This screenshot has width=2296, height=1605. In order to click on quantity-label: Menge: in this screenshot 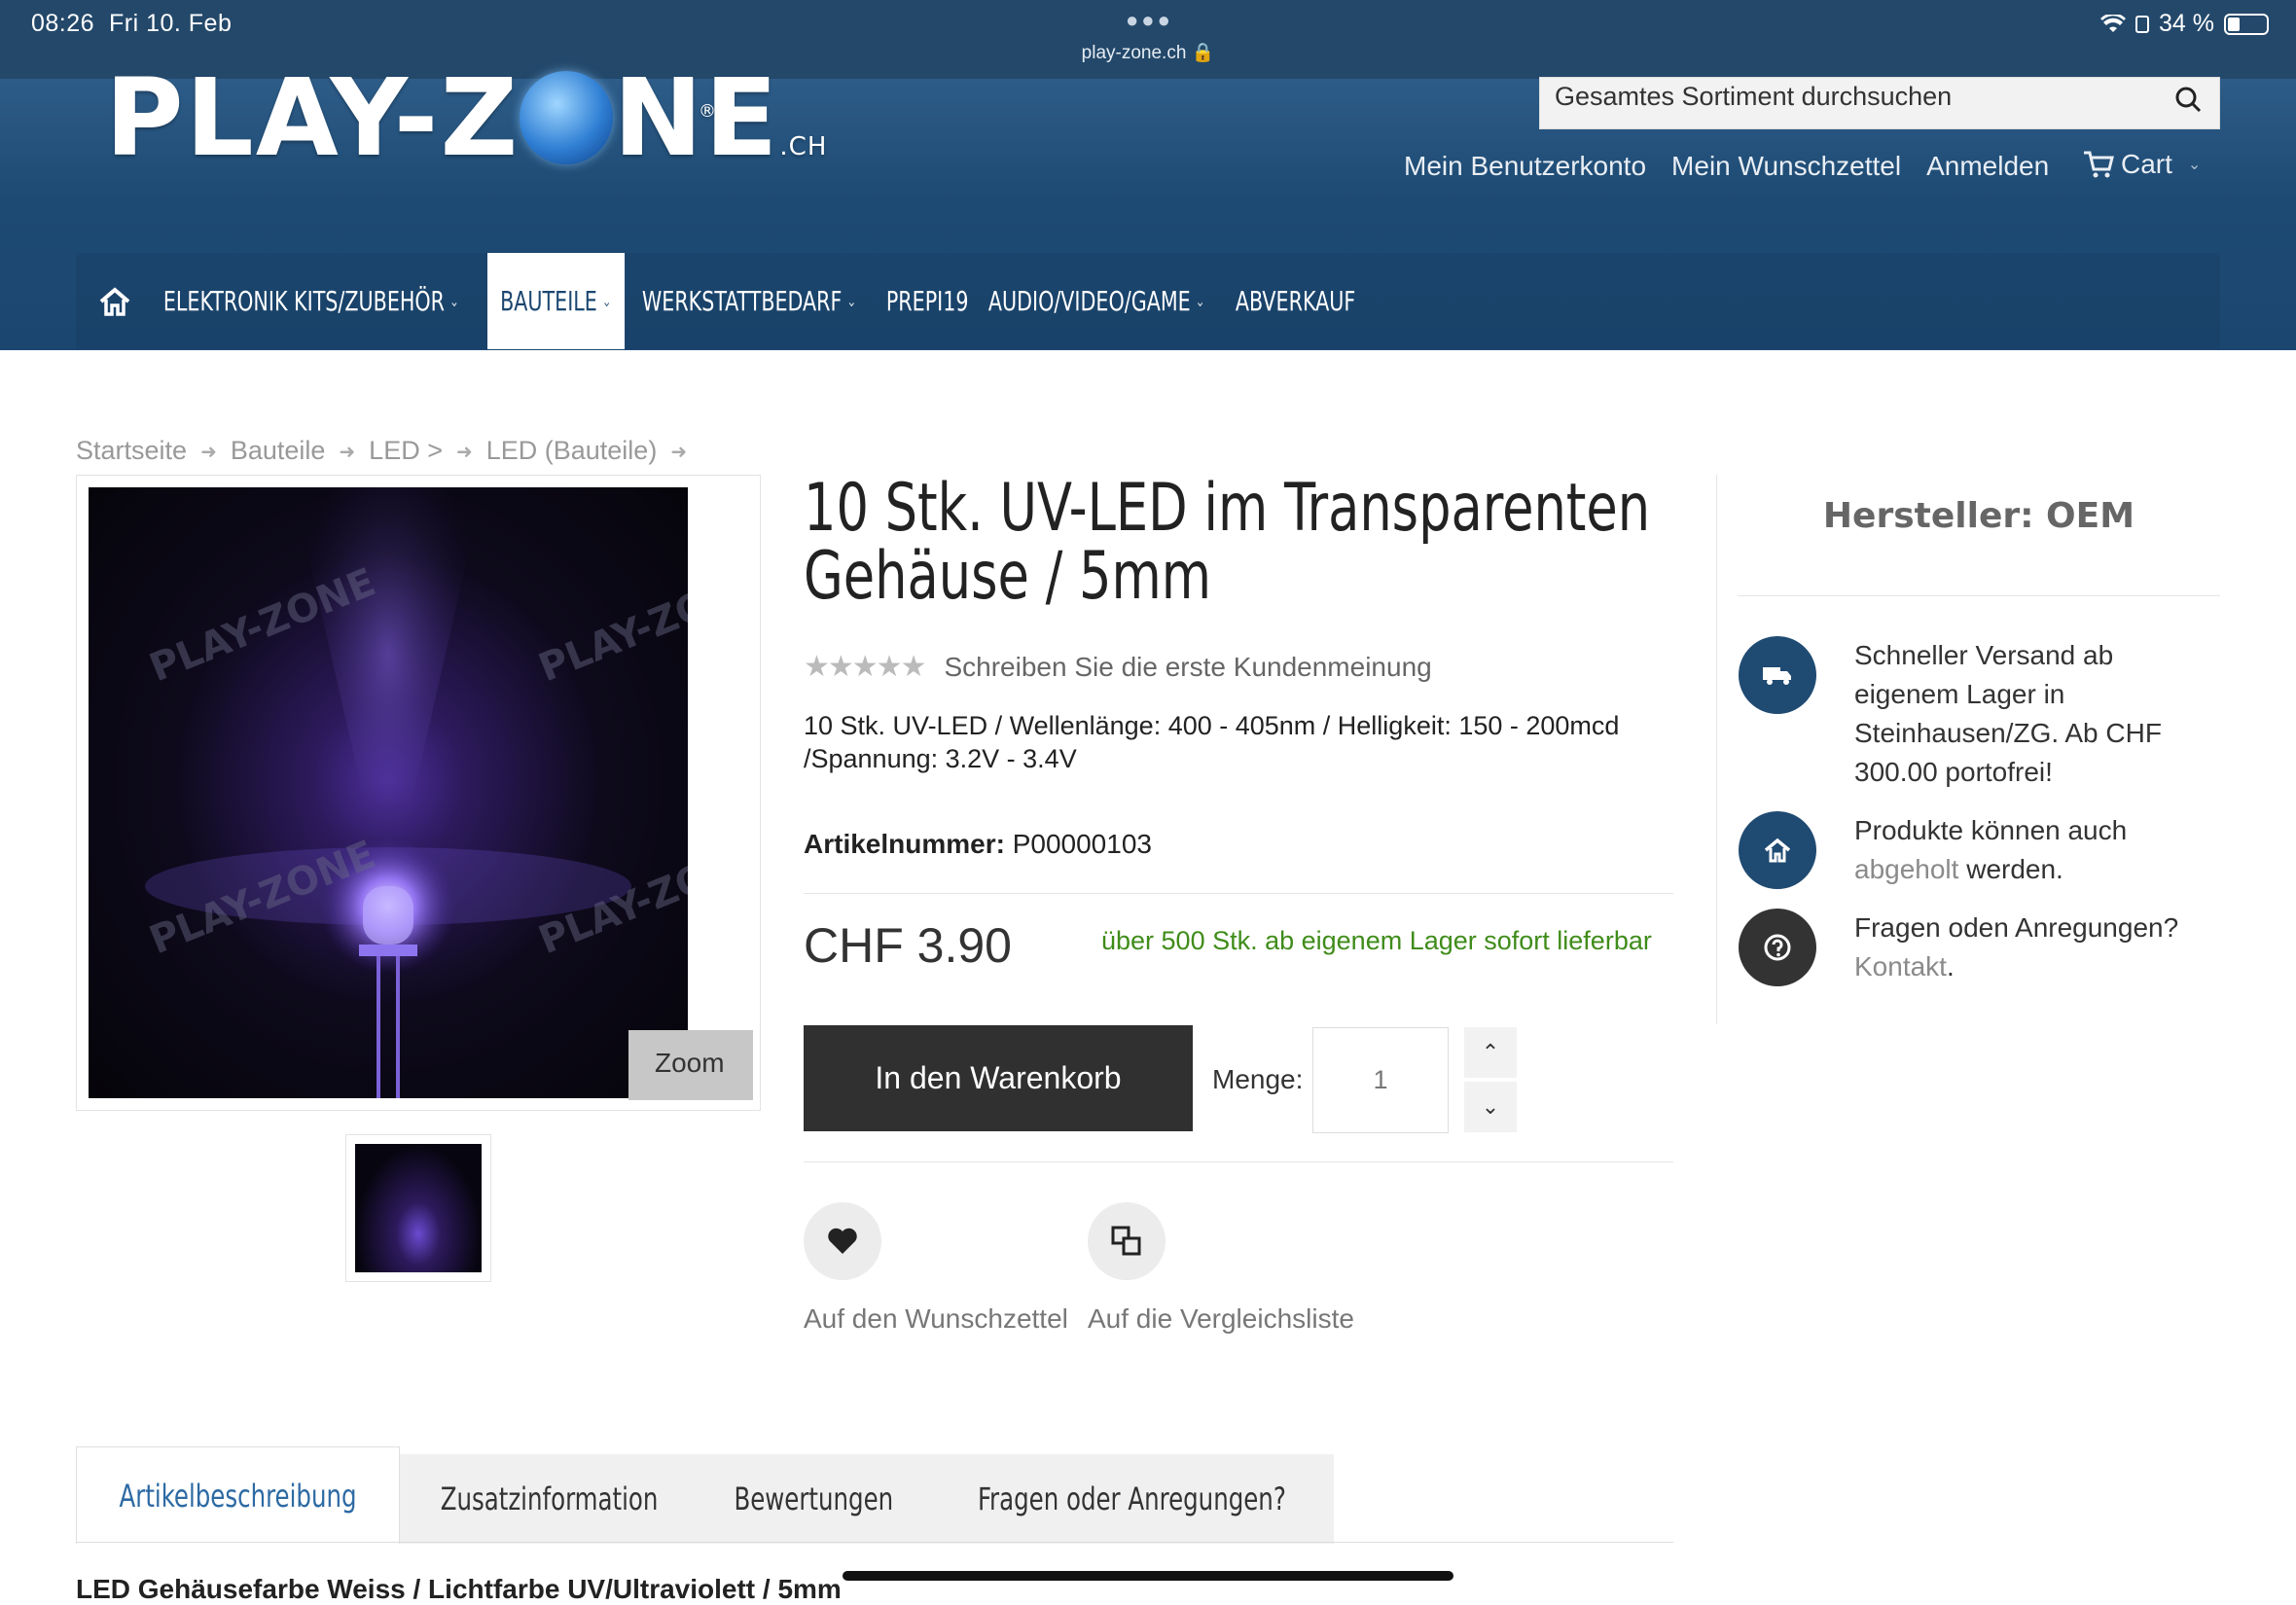, I will do `click(1258, 1079)`.